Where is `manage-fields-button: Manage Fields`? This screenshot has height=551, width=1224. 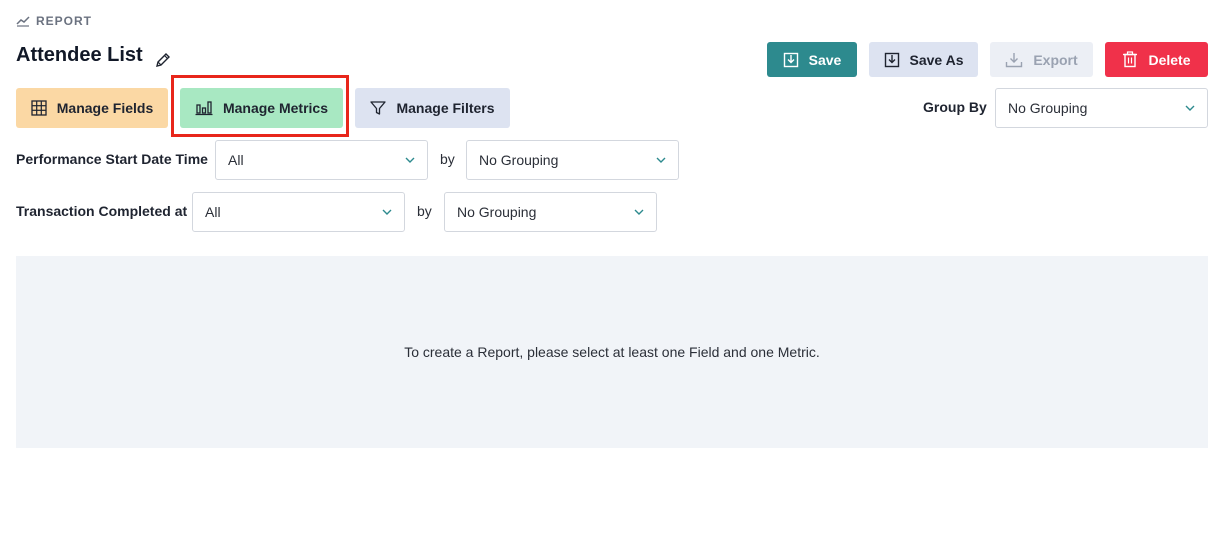
manage-fields-button: Manage Fields is located at coordinates (92, 108).